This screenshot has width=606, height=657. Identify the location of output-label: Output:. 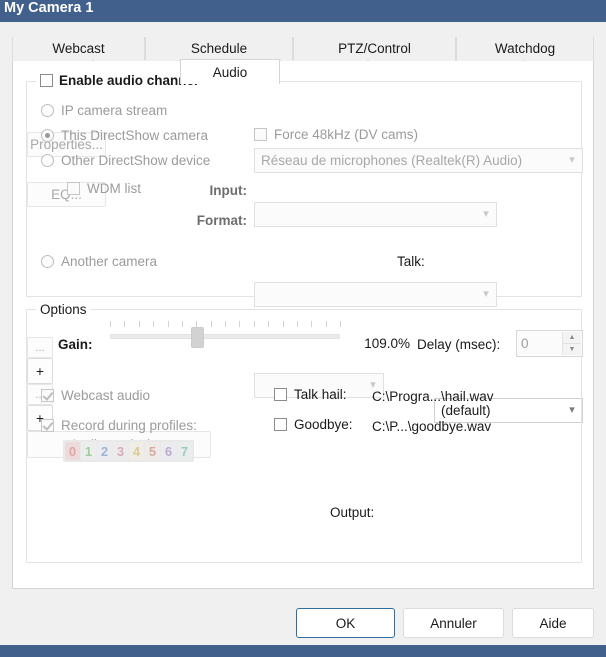
(352, 512).